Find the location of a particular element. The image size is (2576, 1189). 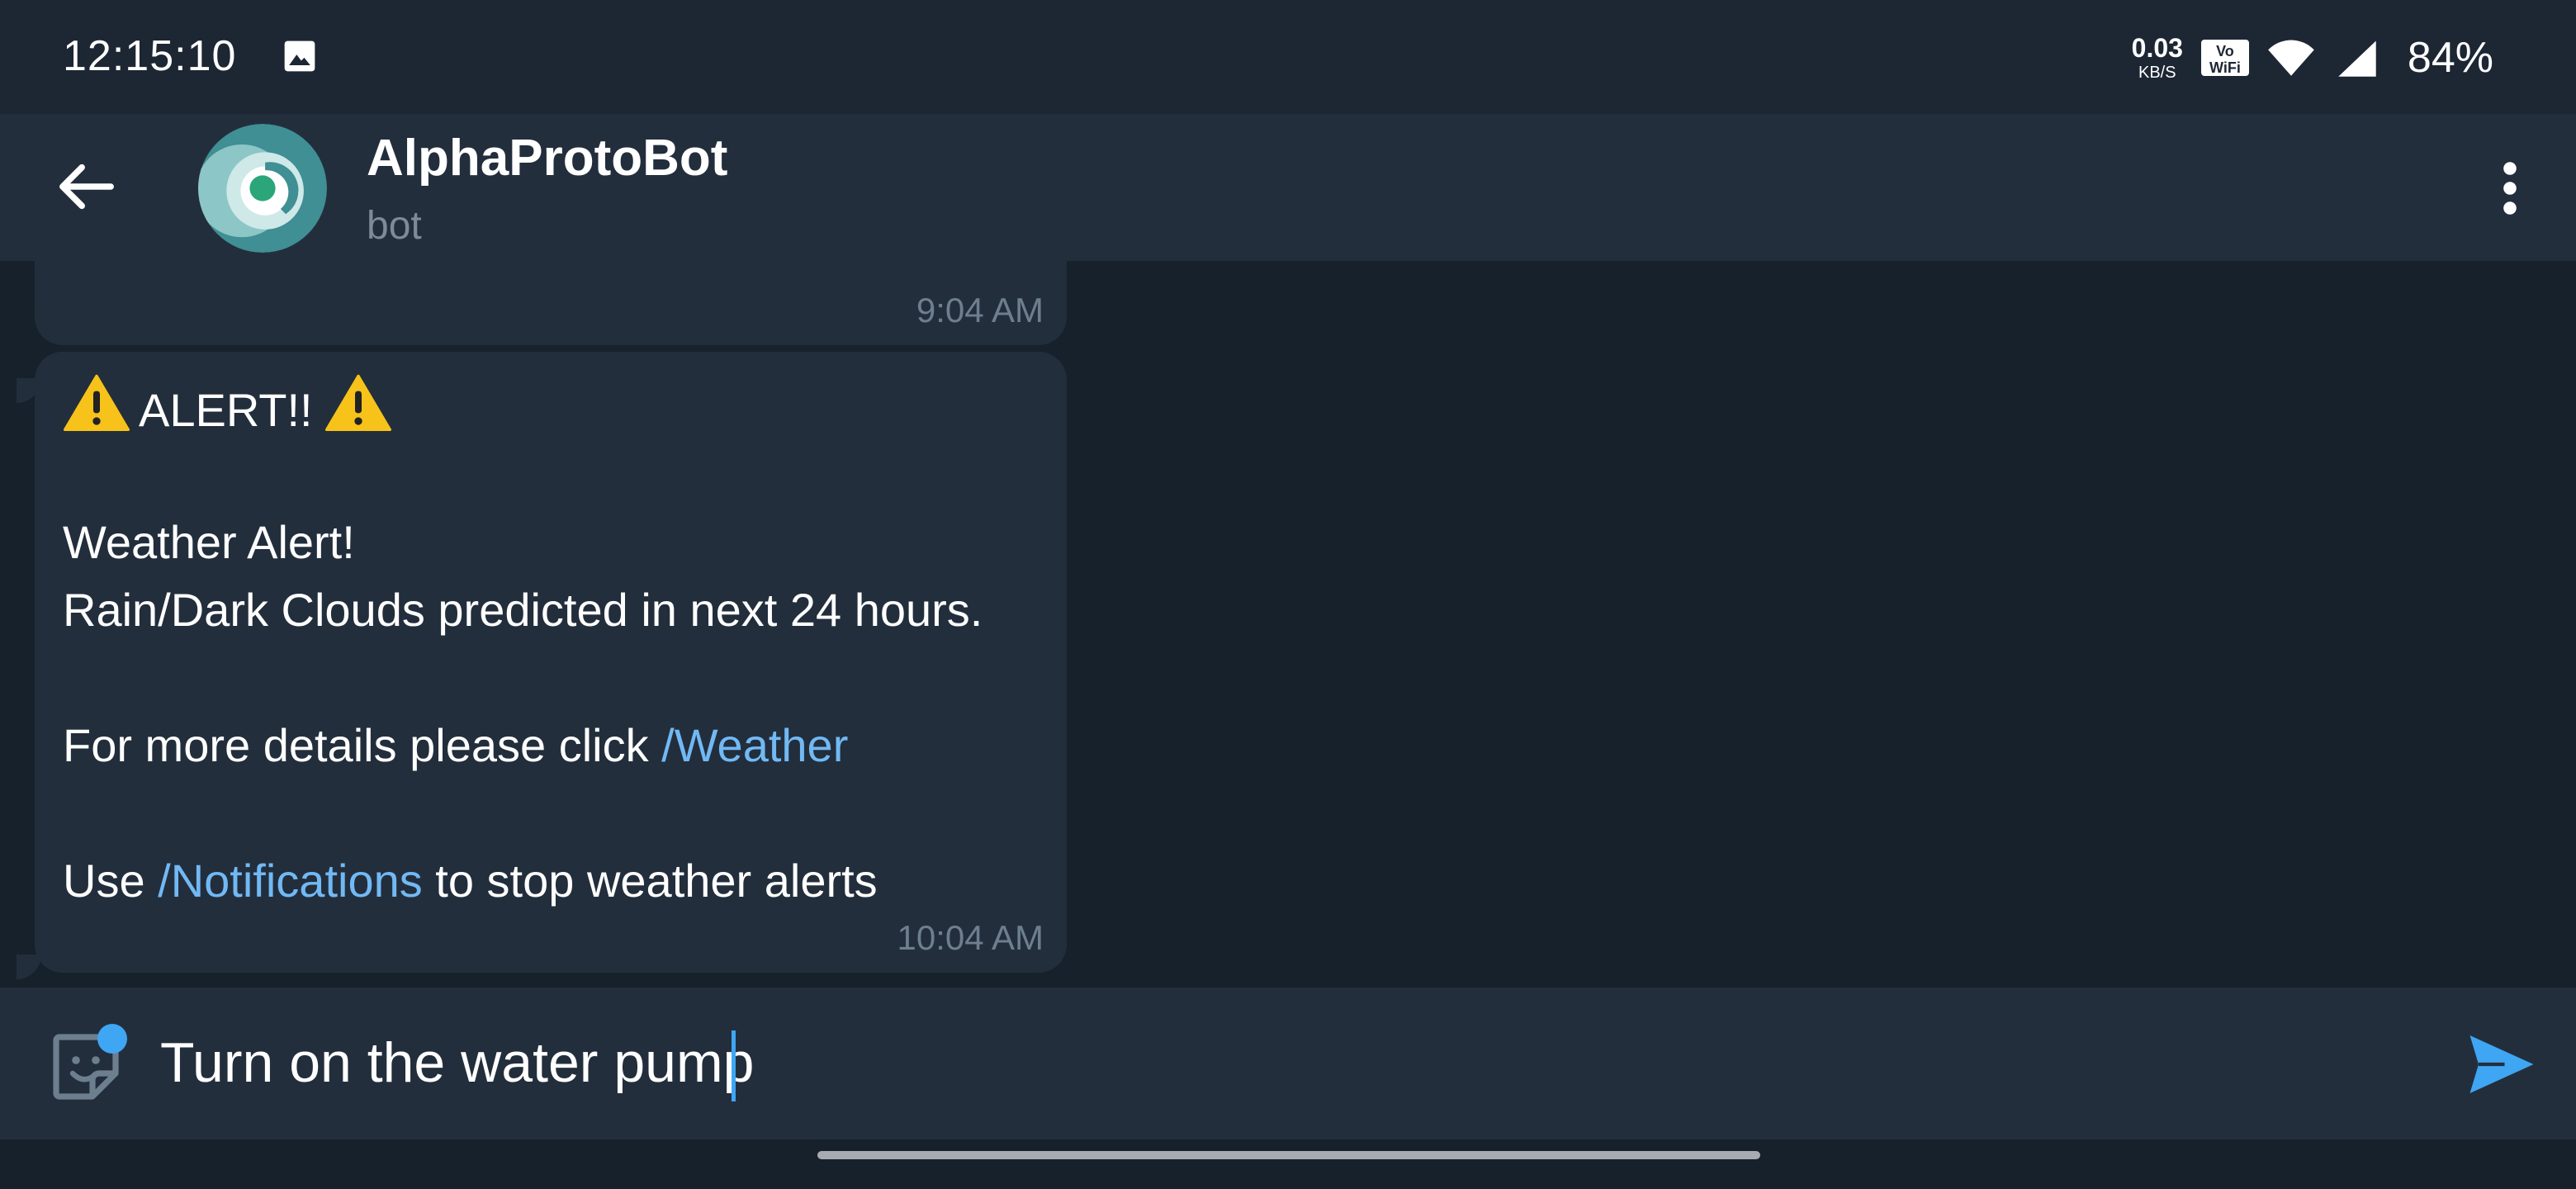

text-cursor is located at coordinates (734, 1065).